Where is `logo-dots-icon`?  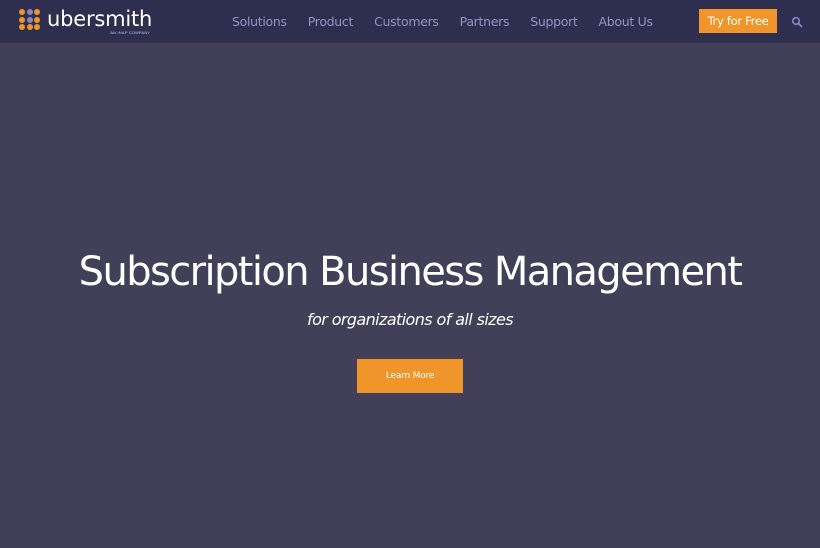 logo-dots-icon is located at coordinates (29, 19).